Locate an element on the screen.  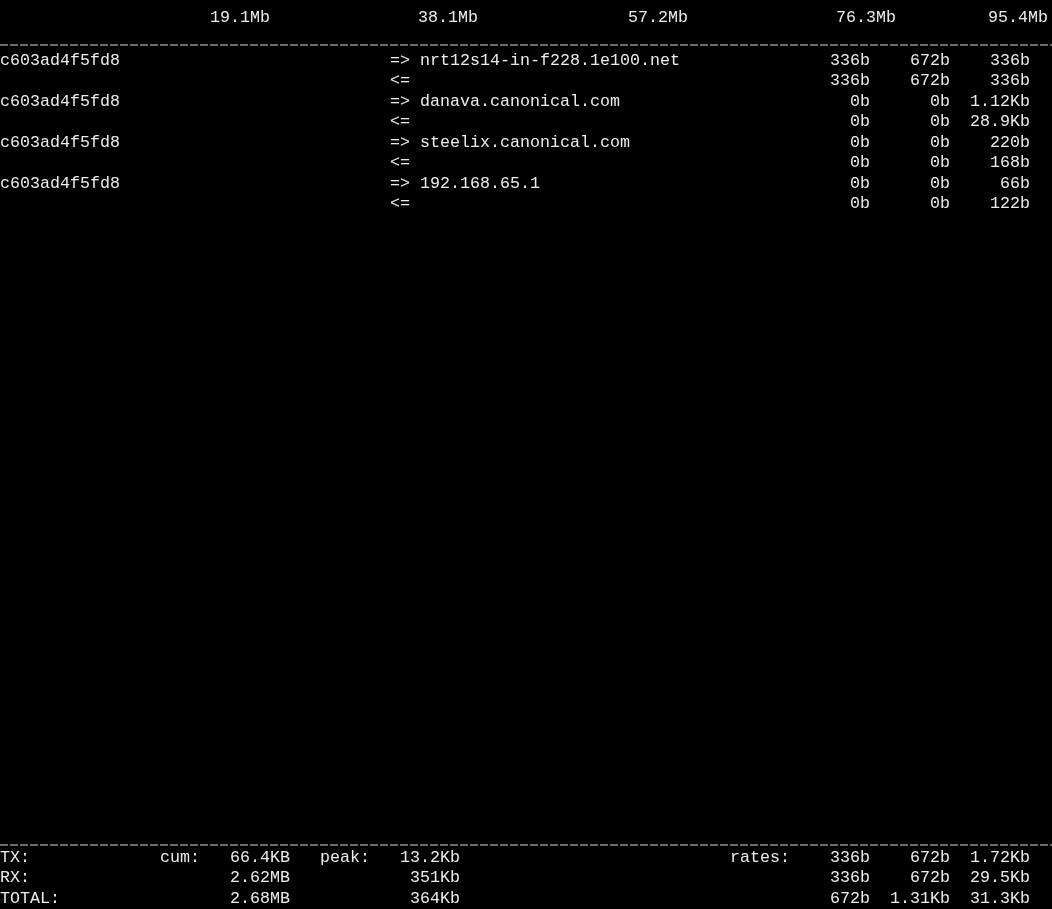
remote-host: 192.168.65.1 is located at coordinates (480, 183).